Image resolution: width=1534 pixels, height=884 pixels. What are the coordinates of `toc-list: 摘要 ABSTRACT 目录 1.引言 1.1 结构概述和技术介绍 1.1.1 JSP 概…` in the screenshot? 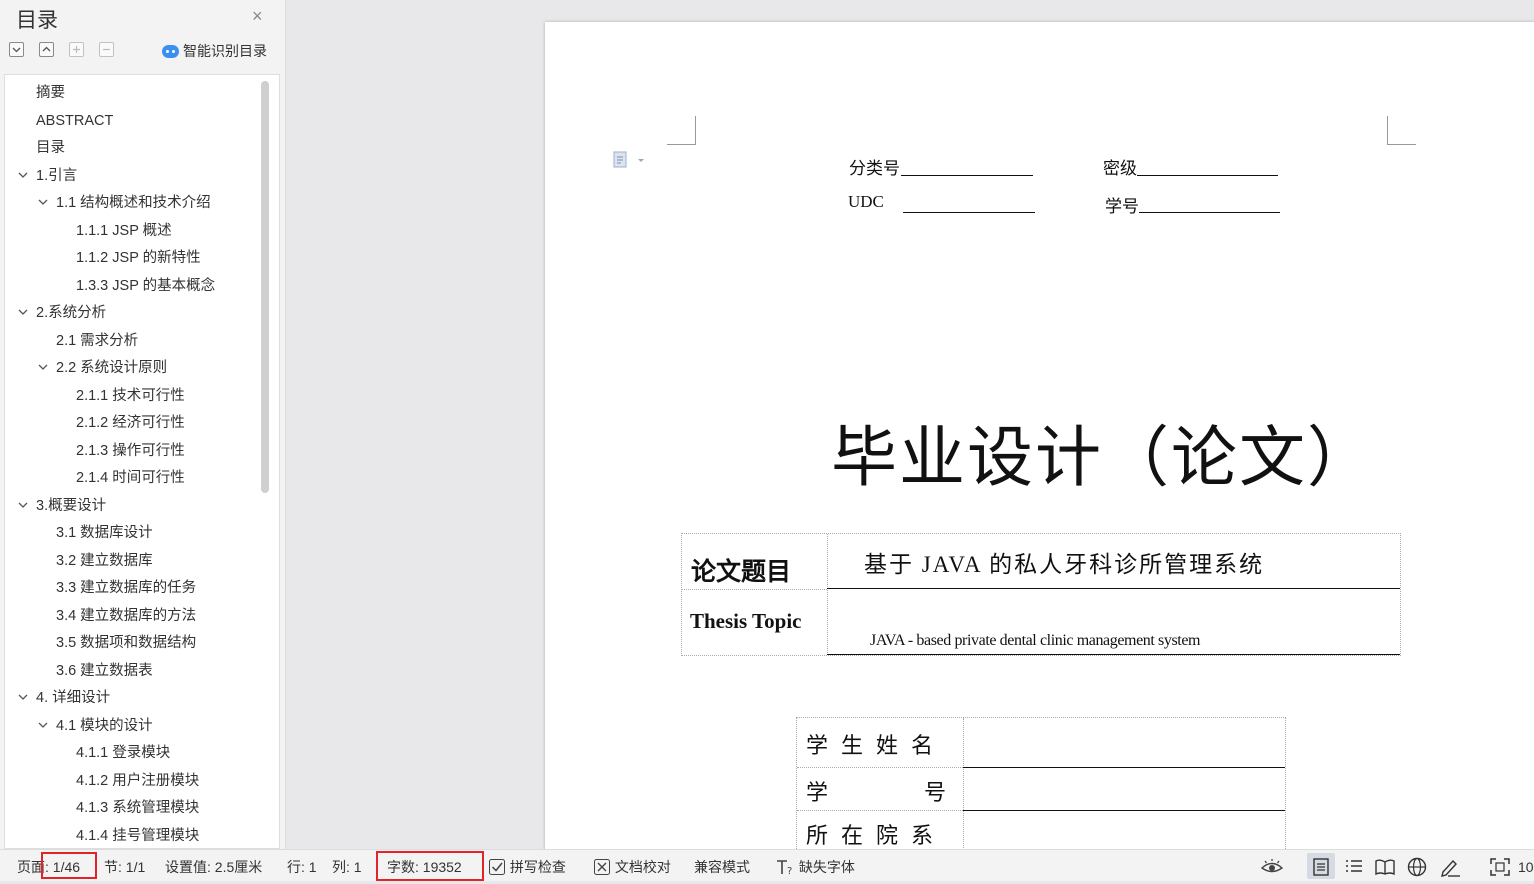 It's located at (133, 464).